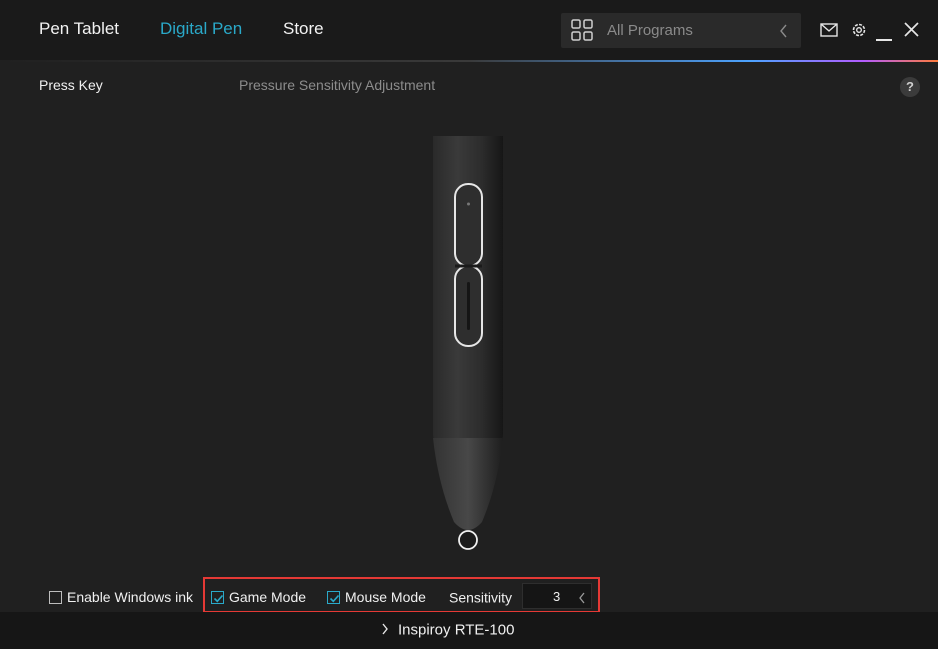  What do you see at coordinates (859, 32) in the screenshot?
I see `gear-icon` at bounding box center [859, 32].